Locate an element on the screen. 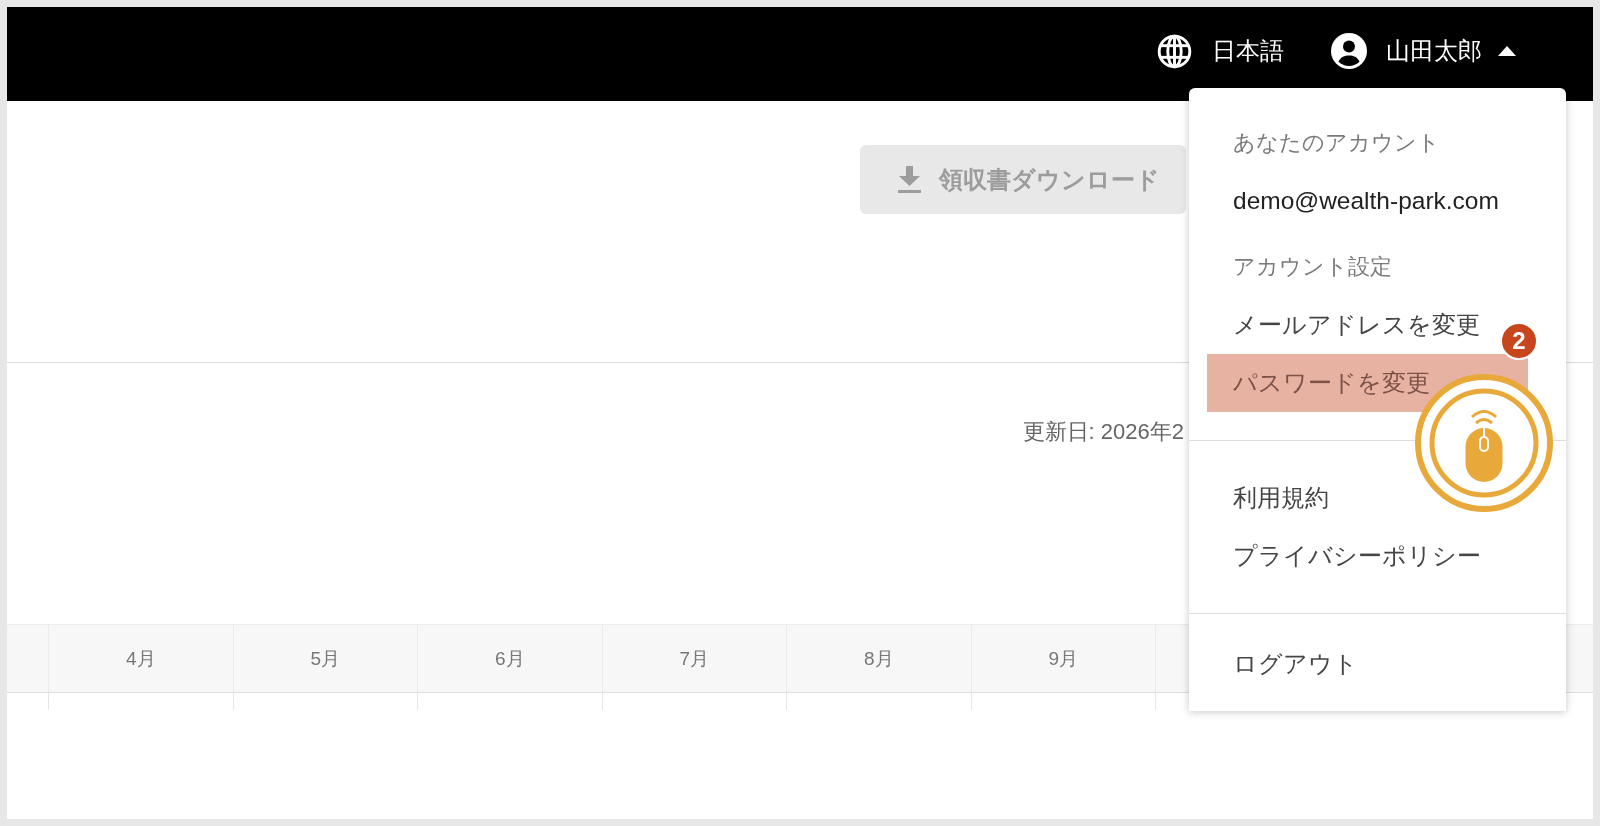 The width and height of the screenshot is (1600, 826). globe-icon is located at coordinates (1174, 51).